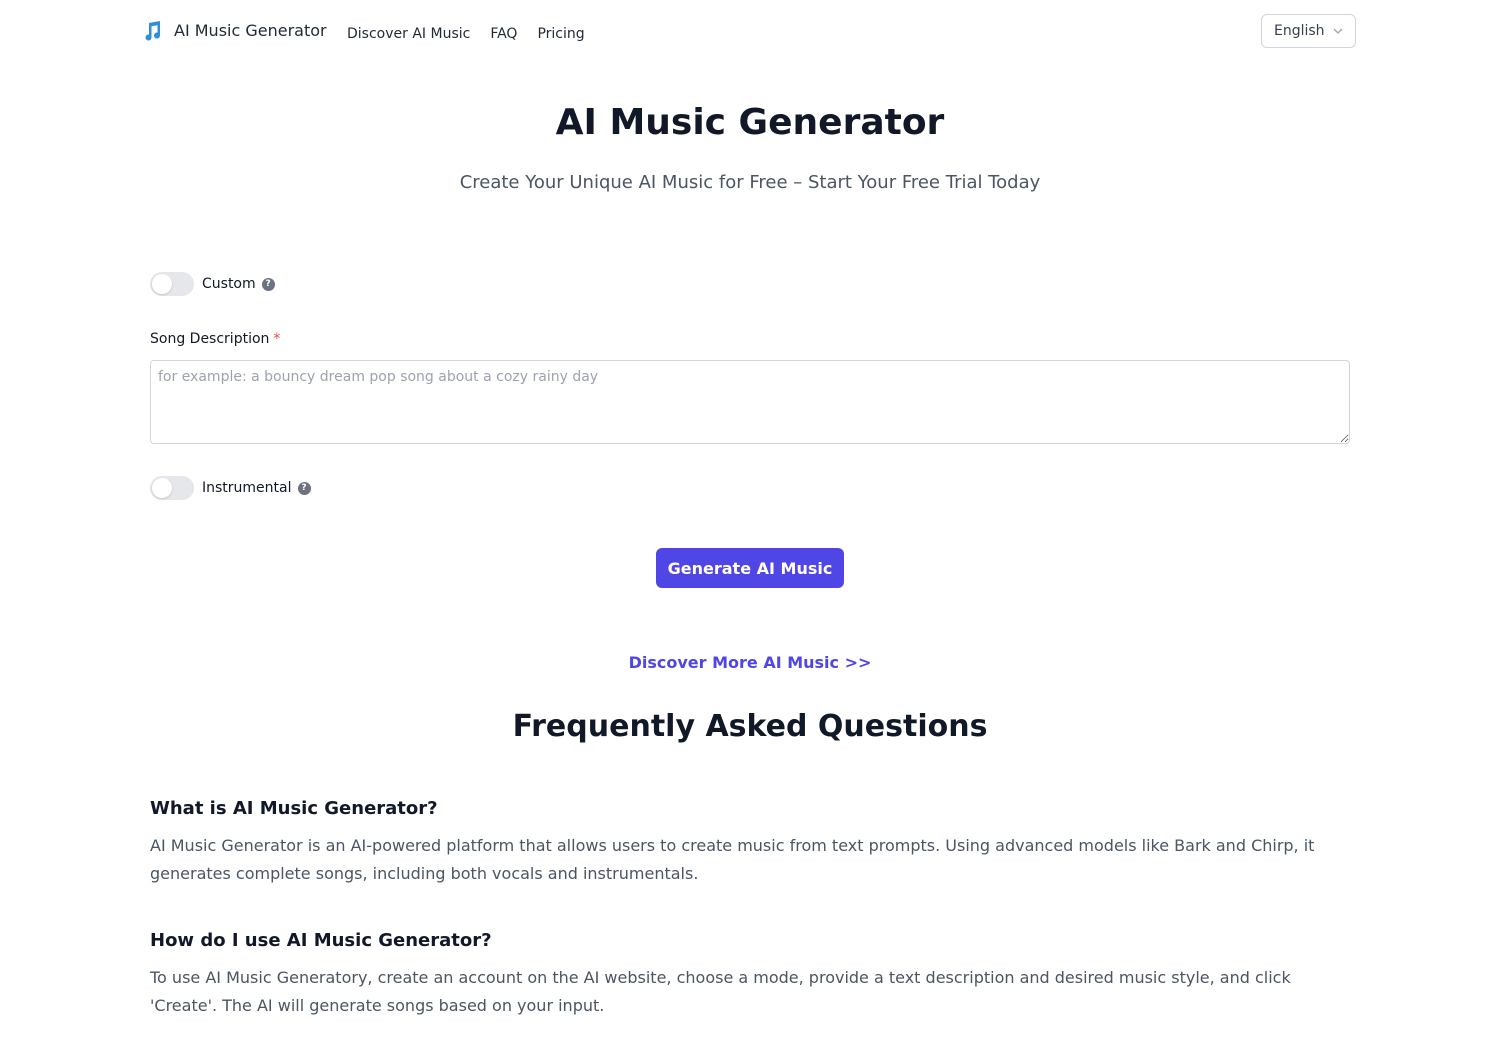 This screenshot has height=1060, width=1500. What do you see at coordinates (503, 34) in the screenshot?
I see `nav-faq: FAQ` at bounding box center [503, 34].